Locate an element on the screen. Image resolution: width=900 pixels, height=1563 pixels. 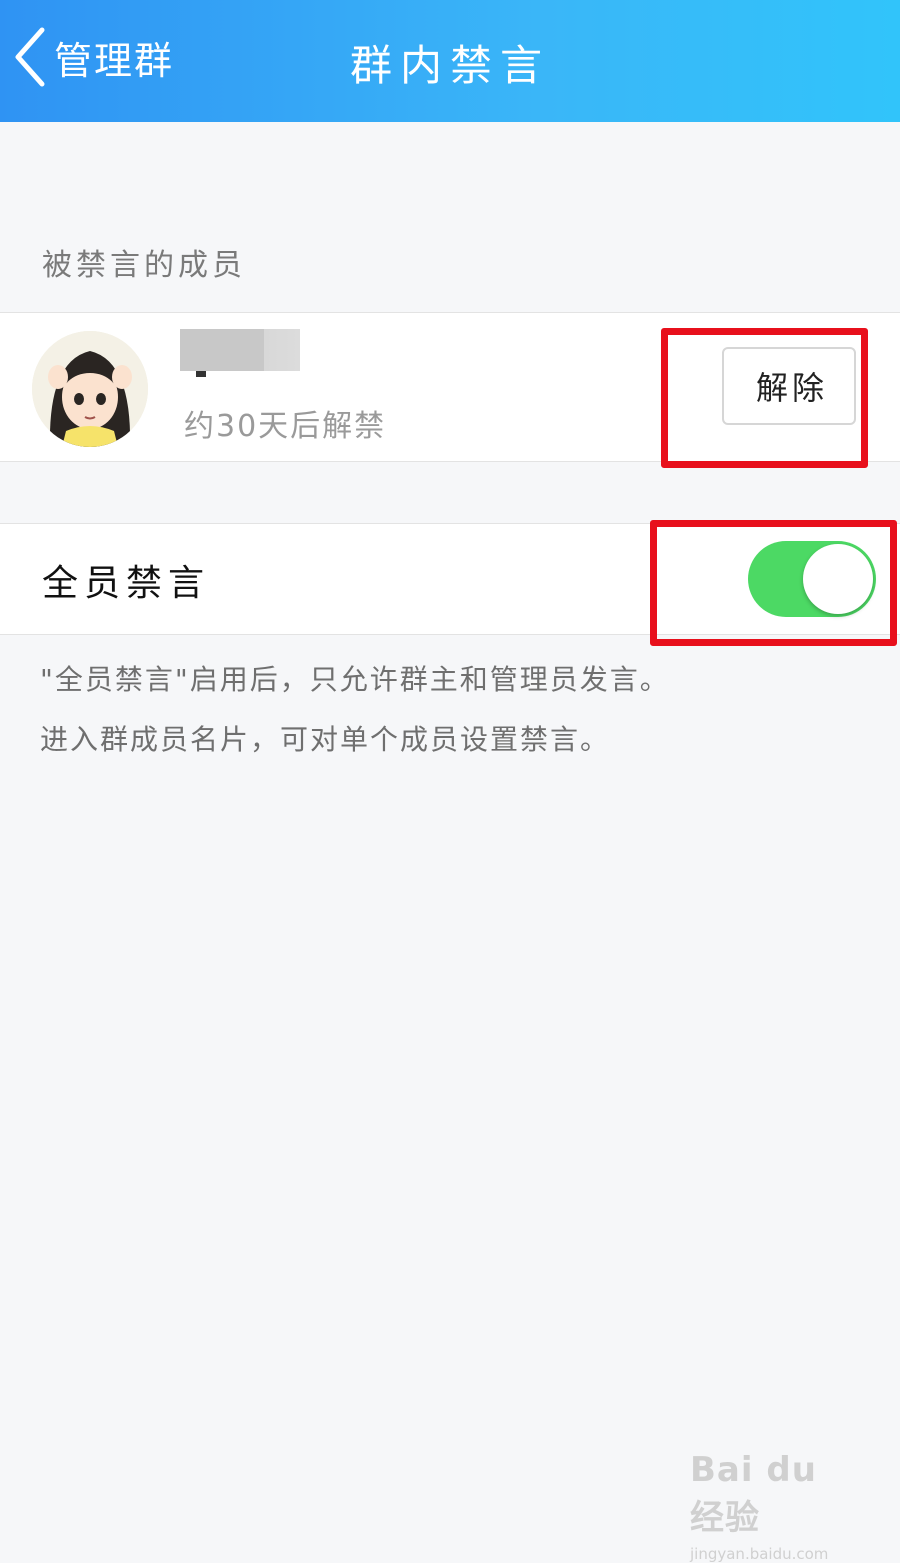
avatar is located at coordinates (90, 389).